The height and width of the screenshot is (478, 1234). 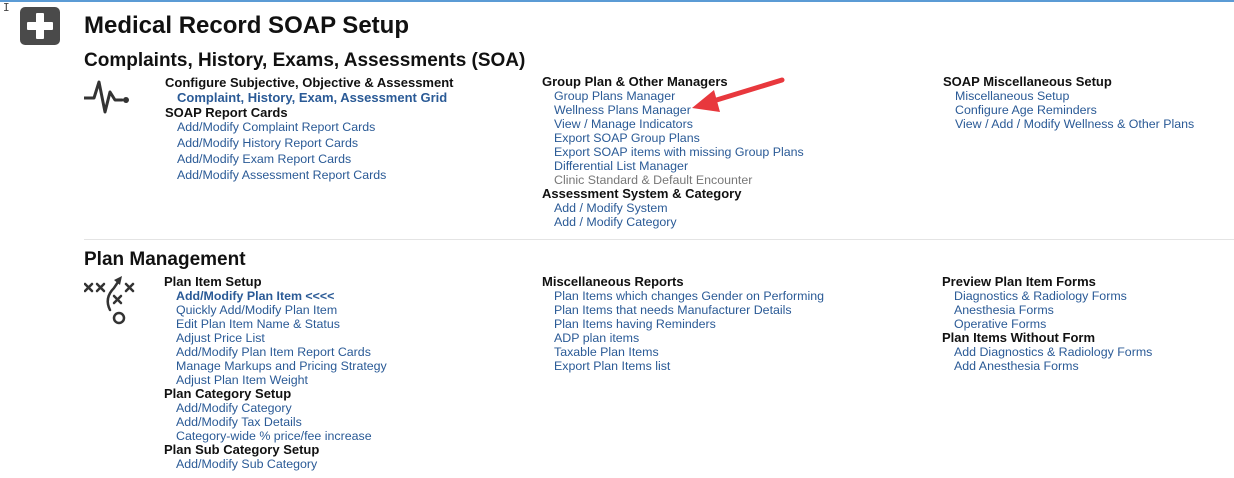 I want to click on taxable-plan-items-link: Taxable Plan Items, so click(x=683, y=352).